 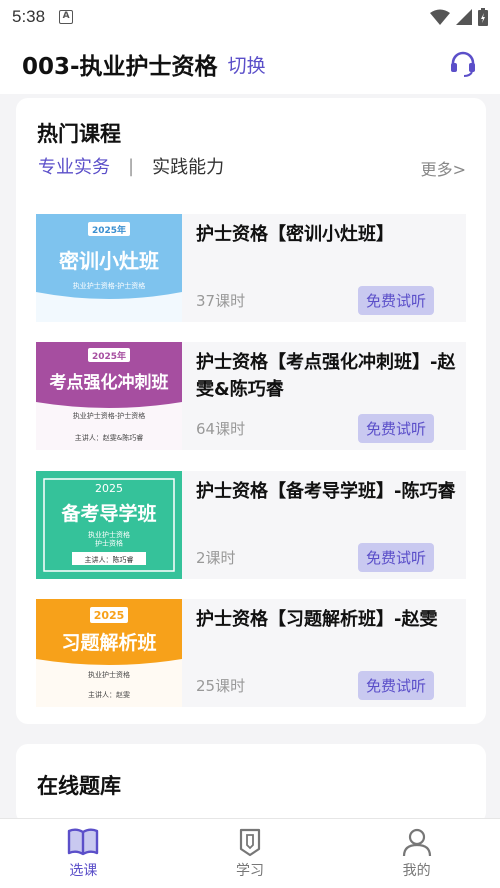 I want to click on thumb-teacher: 主讲人：陈巧睿, so click(x=109, y=559).